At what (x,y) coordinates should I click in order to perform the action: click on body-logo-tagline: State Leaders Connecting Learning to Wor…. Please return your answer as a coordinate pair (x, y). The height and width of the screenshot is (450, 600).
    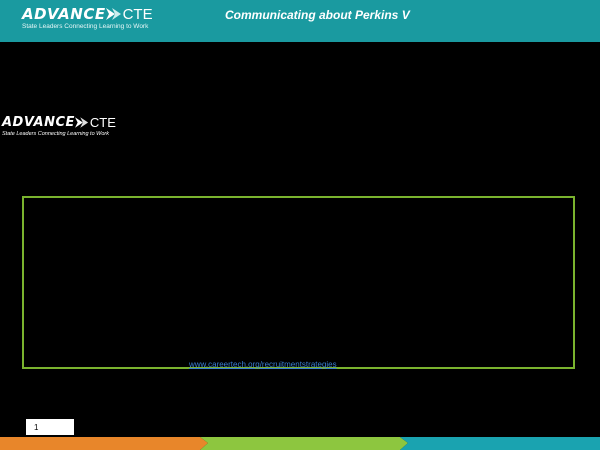
    Looking at the image, I should click on (56, 134).